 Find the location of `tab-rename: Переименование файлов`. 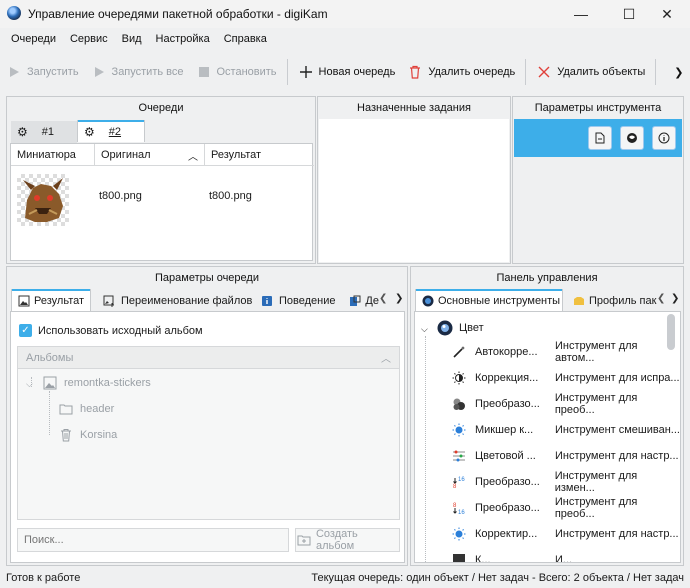

tab-rename: Переименование файлов is located at coordinates (176, 301).